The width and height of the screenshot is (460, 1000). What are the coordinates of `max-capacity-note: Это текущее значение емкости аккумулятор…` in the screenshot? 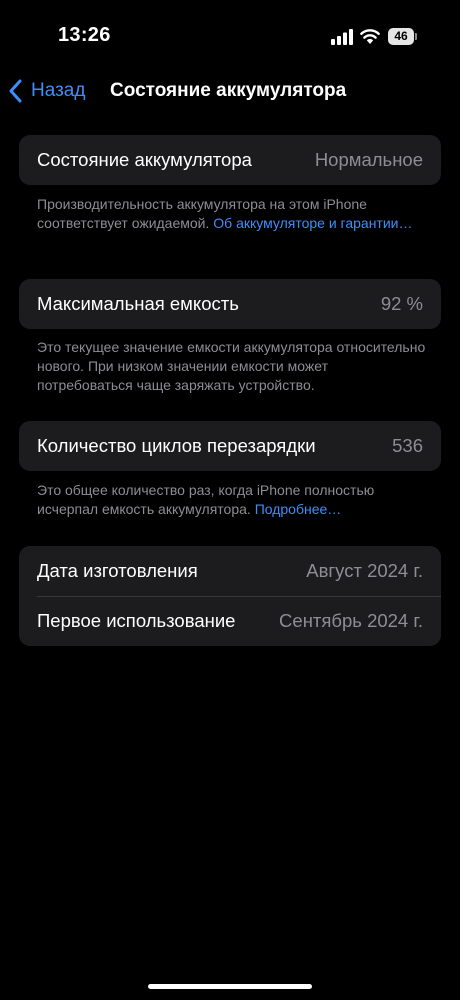 It's located at (232, 366).